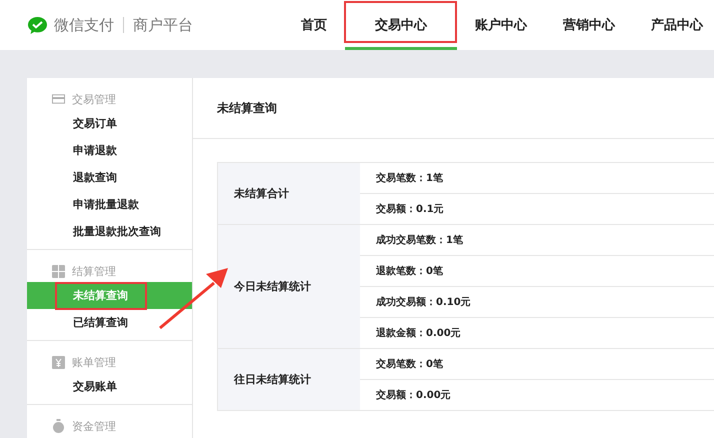  What do you see at coordinates (94, 426) in the screenshot?
I see `group-title: 资金管理` at bounding box center [94, 426].